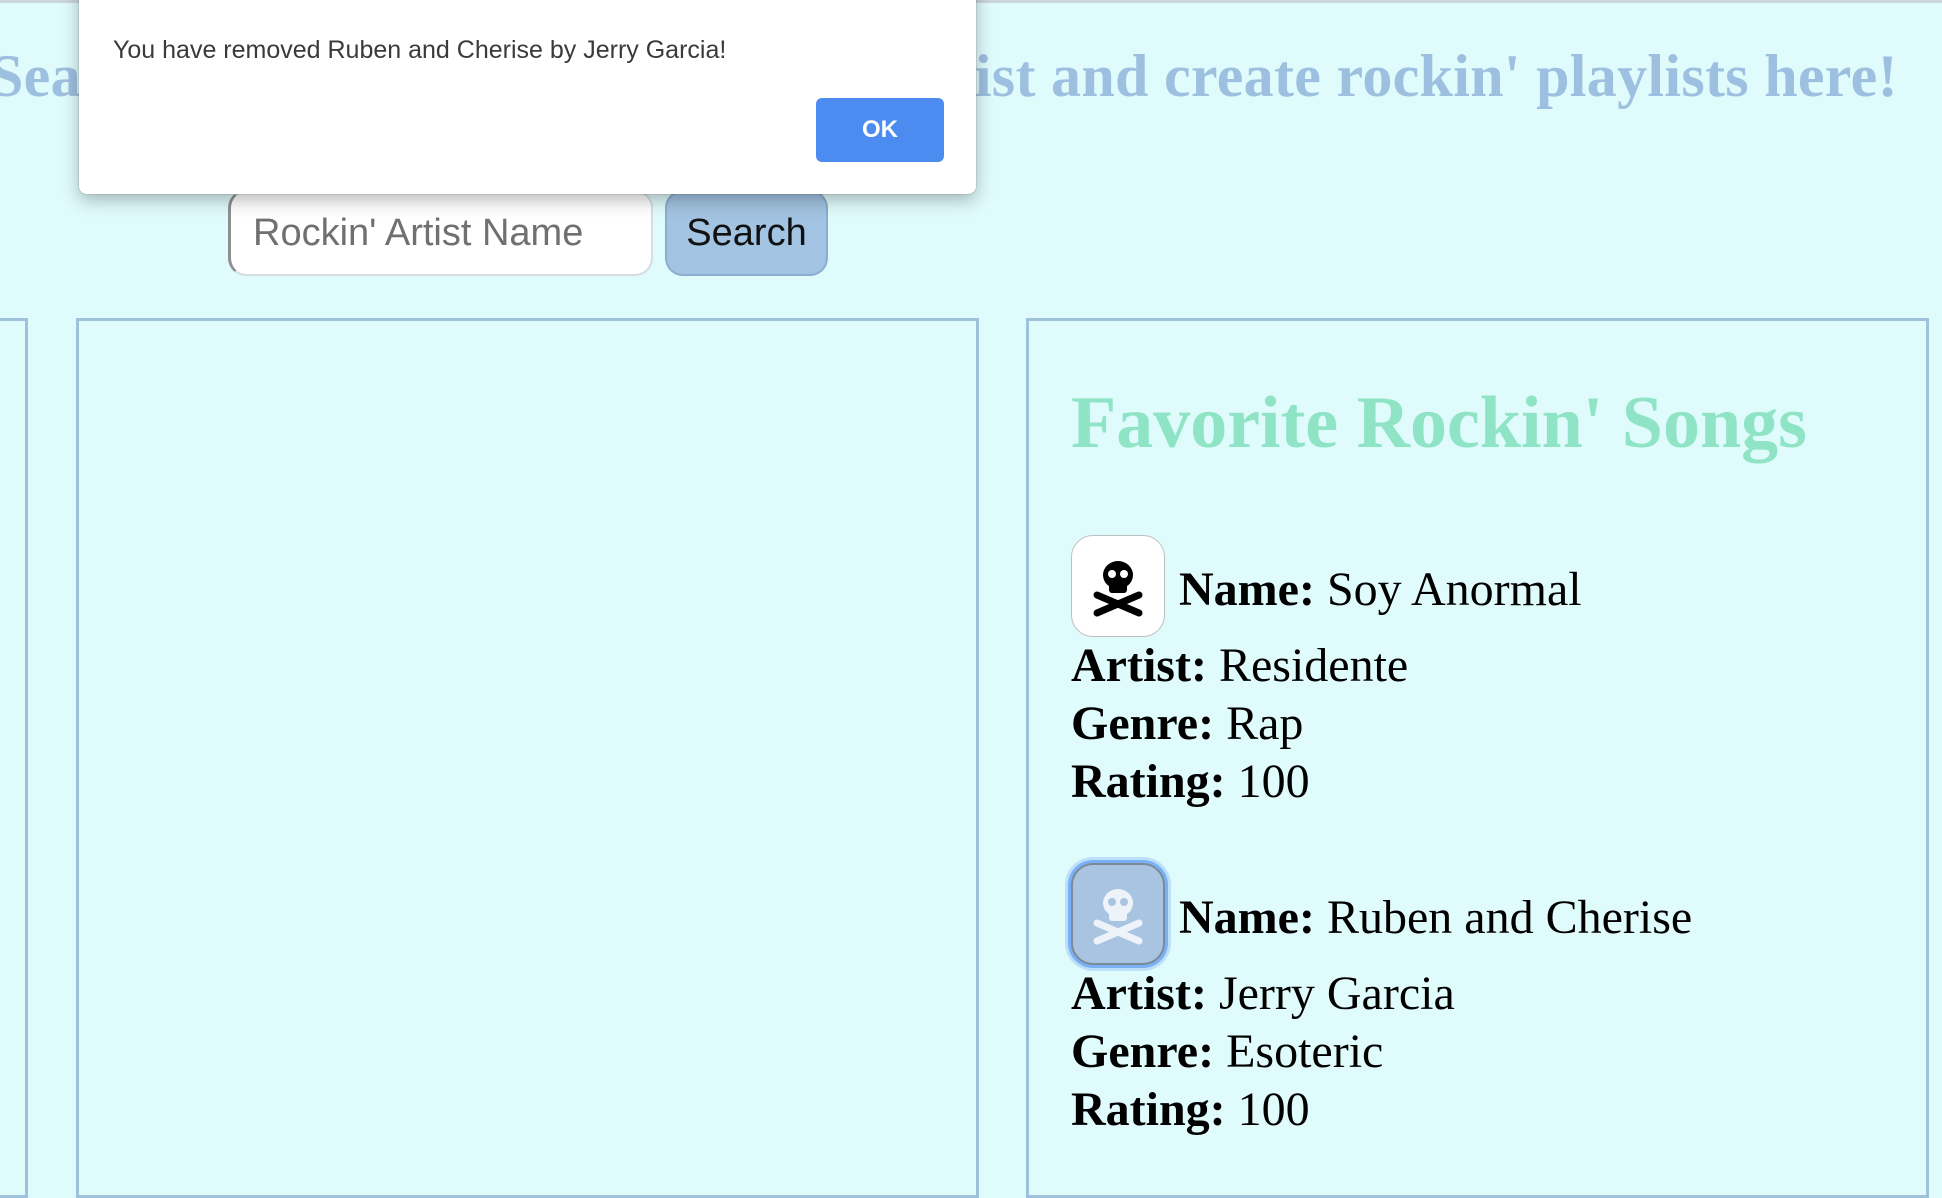 The width and height of the screenshot is (1942, 1198). What do you see at coordinates (1454, 589) in the screenshot?
I see `song-name: Soy Anormal` at bounding box center [1454, 589].